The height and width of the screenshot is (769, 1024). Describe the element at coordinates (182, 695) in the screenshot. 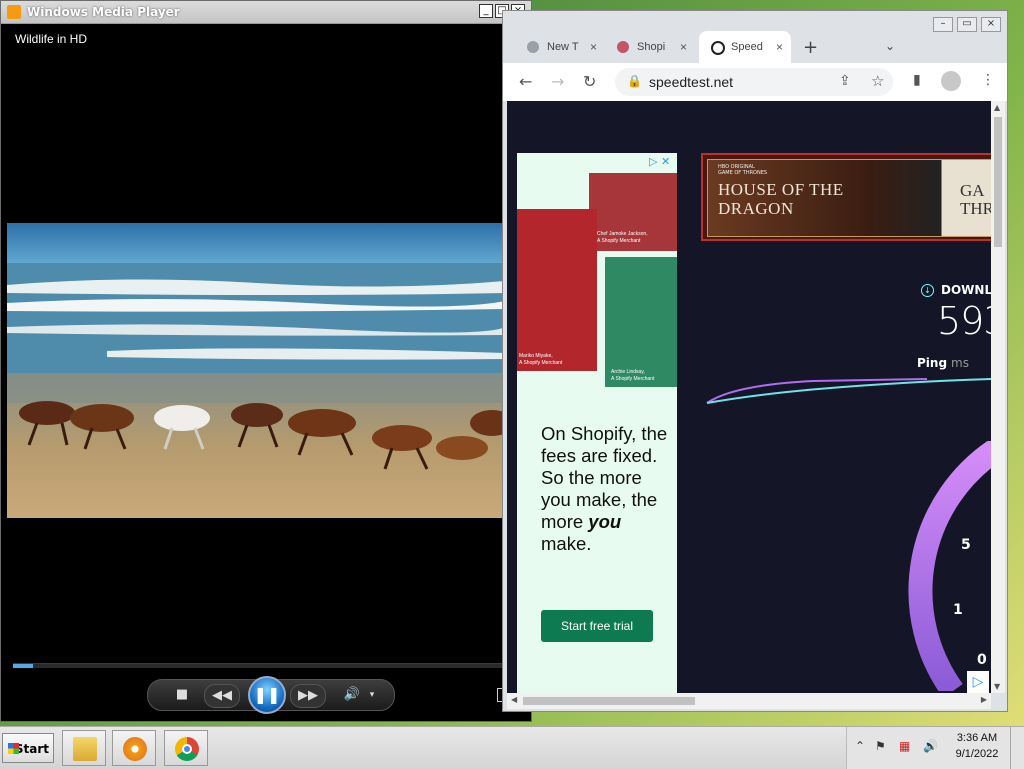

I see `stop-button: ■` at that location.